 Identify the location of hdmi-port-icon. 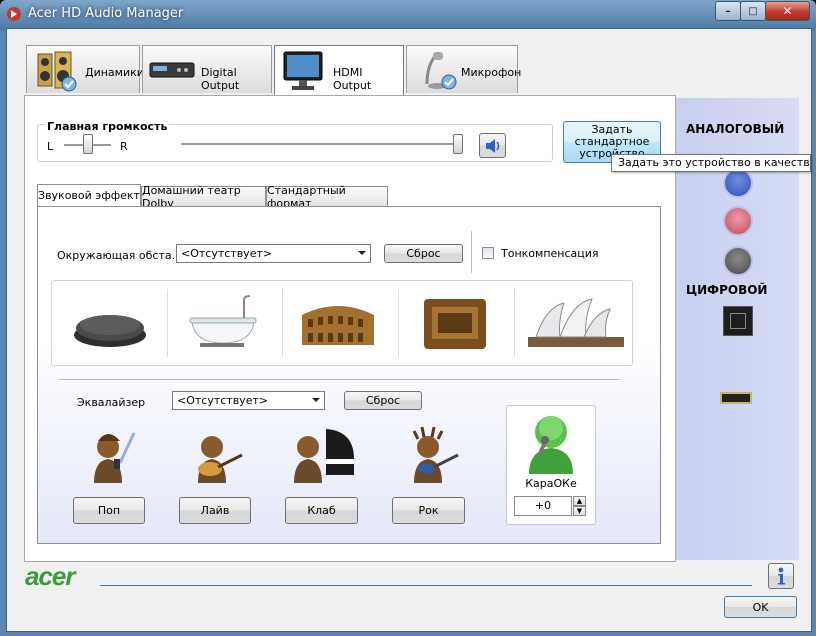
(736, 398).